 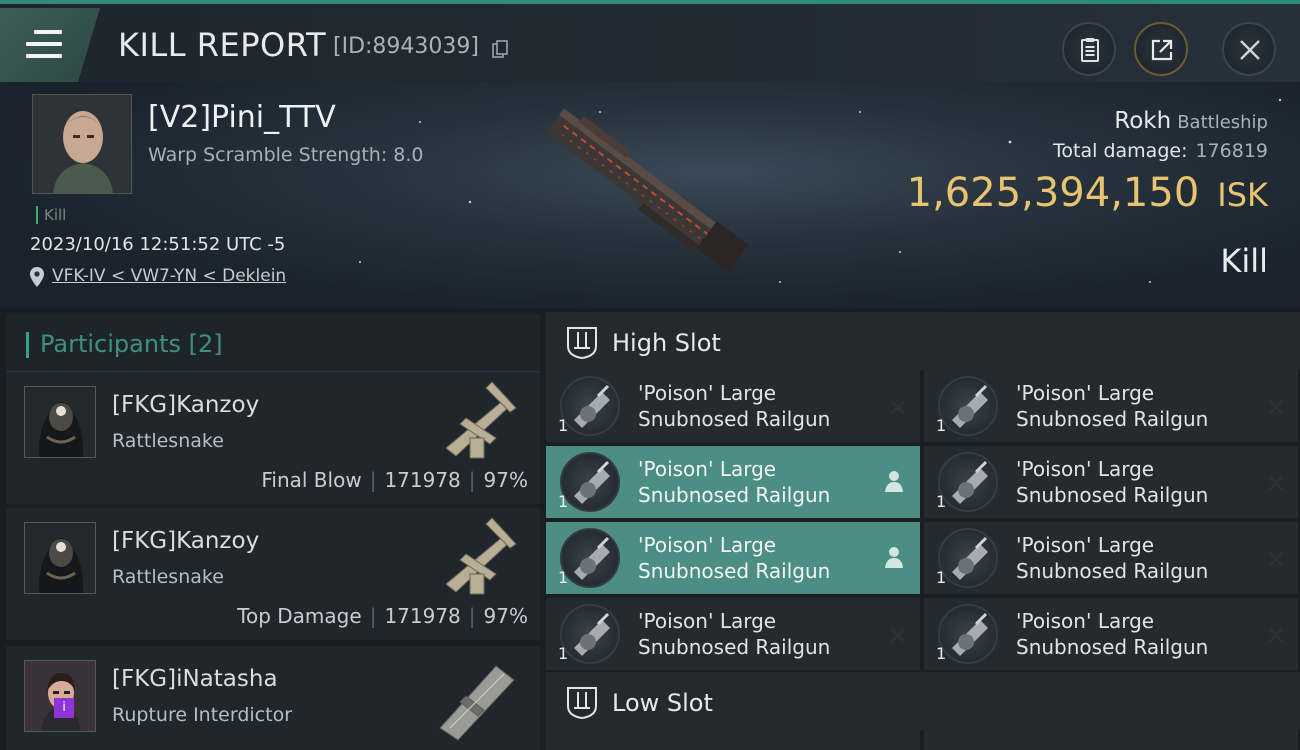 I want to click on participants-title: Participants [2], so click(x=131, y=344).